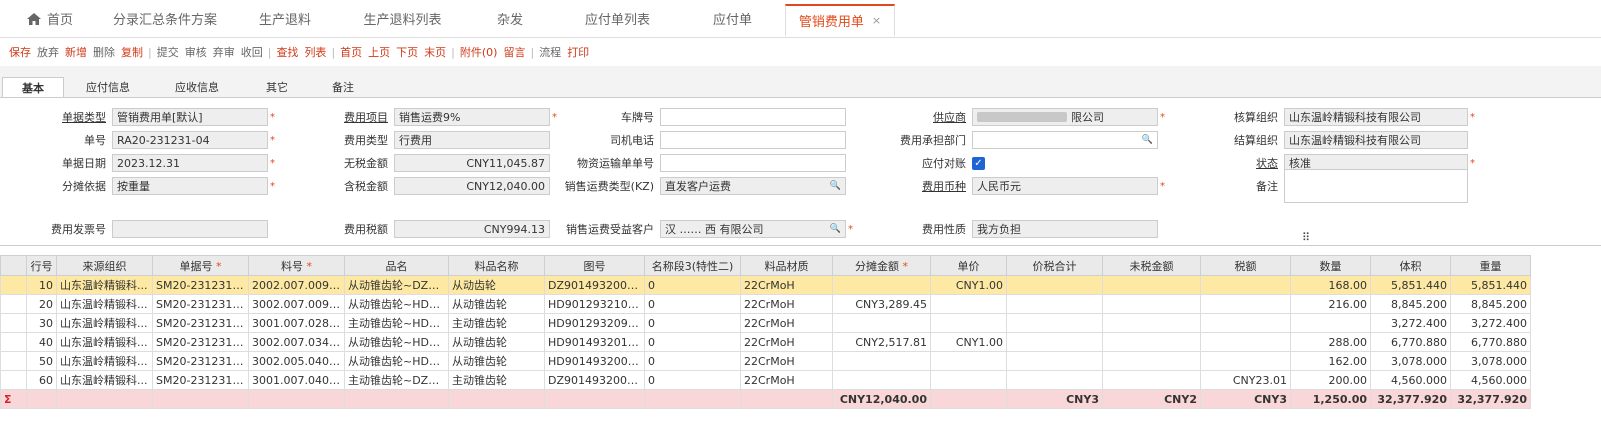 Image resolution: width=1601 pixels, height=444 pixels. I want to click on column-header-label: 单据号, so click(196, 266).